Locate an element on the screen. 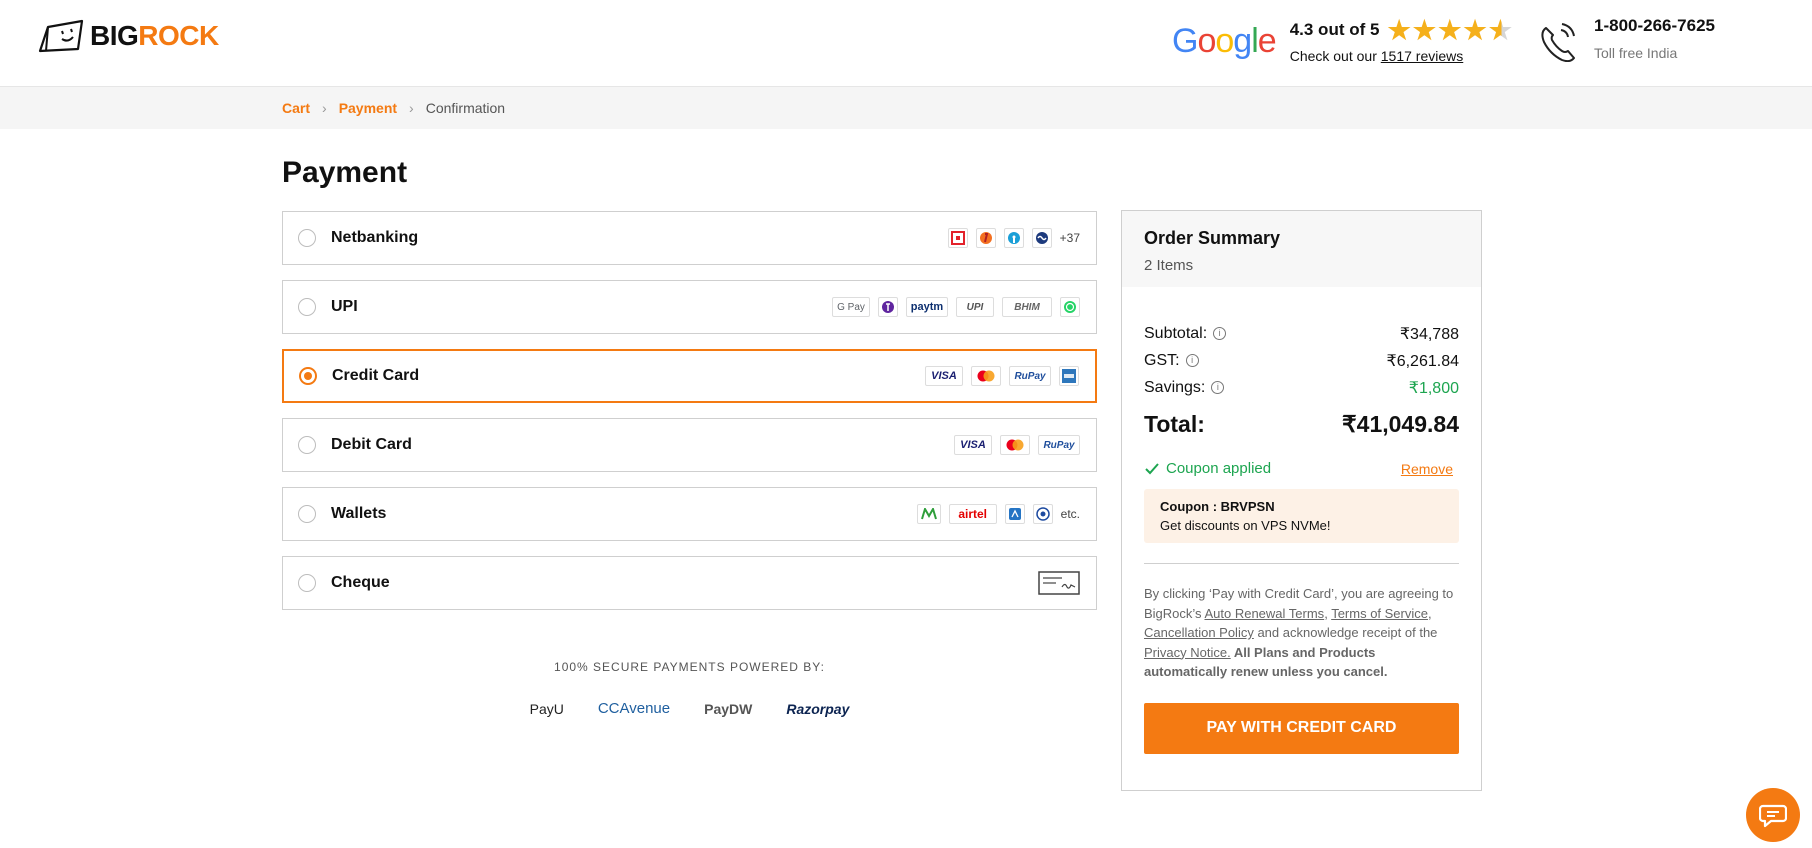 This screenshot has width=1812, height=848. phone-contact: 1-800-266-7625 Toll free India is located at coordinates (1626, 39).